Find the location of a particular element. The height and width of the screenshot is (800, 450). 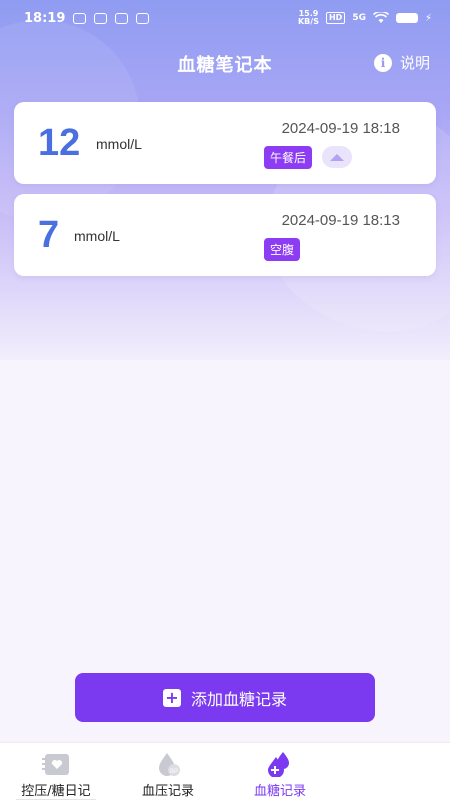

battery-icon is located at coordinates (406, 18).